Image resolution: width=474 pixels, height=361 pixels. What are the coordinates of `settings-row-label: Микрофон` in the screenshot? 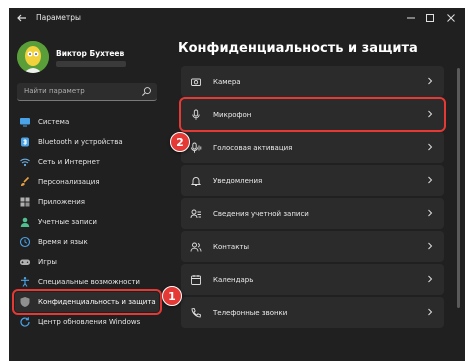 It's located at (232, 114).